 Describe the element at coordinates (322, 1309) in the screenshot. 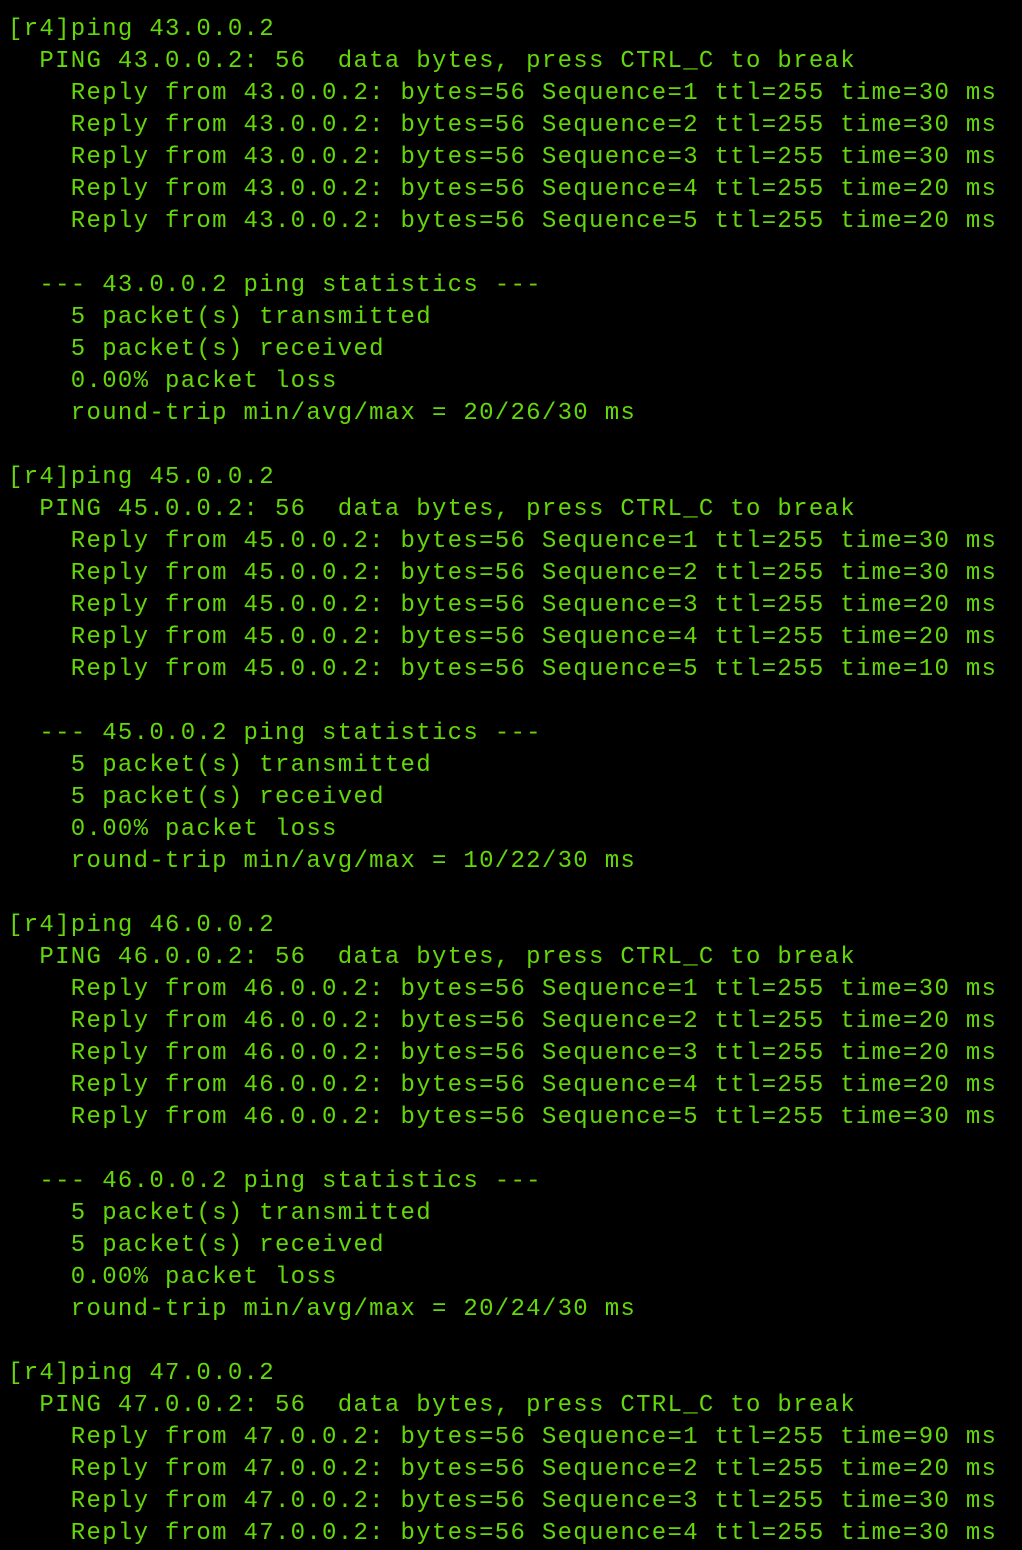

I see `statistics-line: round-trip min/avg/max = 20/24/30 ms` at that location.